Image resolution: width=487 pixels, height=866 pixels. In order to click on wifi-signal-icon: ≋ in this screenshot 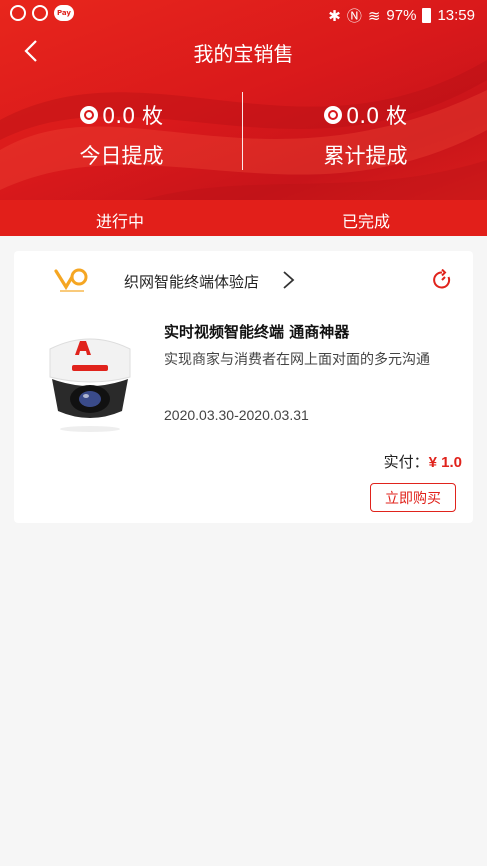, I will do `click(374, 16)`.